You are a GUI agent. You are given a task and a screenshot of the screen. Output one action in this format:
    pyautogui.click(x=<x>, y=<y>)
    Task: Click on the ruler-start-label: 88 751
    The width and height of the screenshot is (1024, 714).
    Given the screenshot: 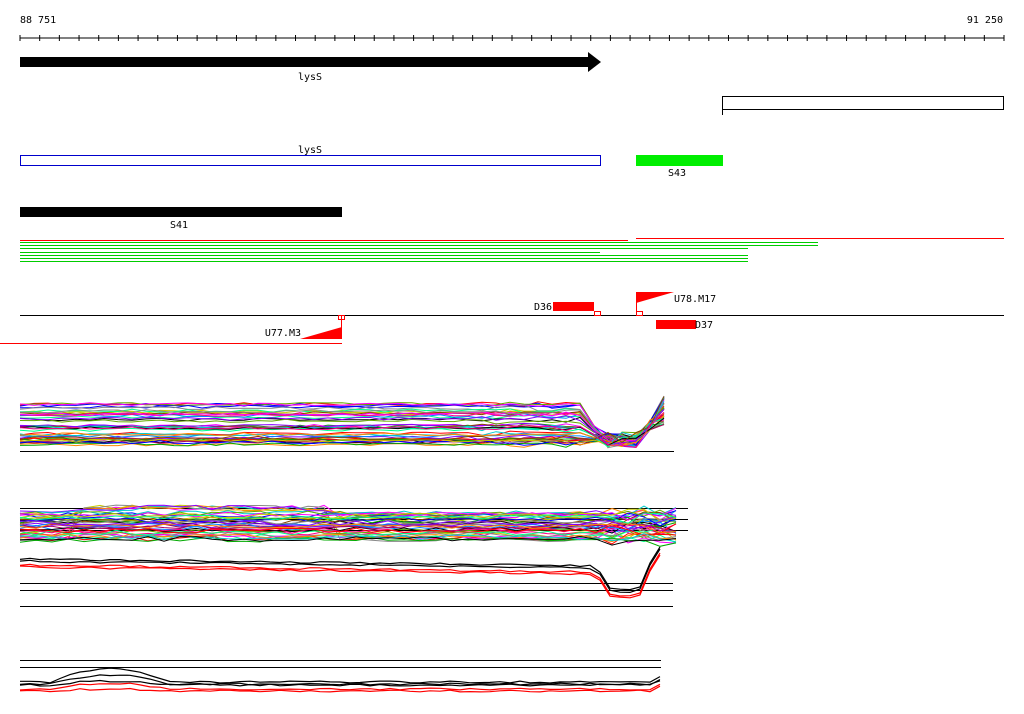 What is the action you would take?
    pyautogui.click(x=38, y=20)
    